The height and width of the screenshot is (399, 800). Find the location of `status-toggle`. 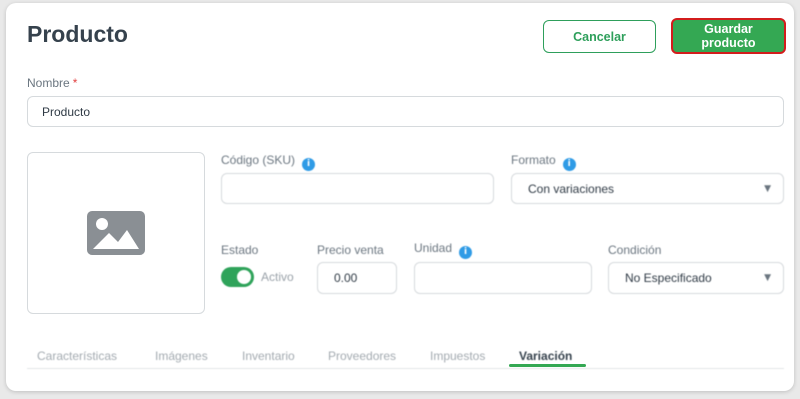

status-toggle is located at coordinates (237, 277).